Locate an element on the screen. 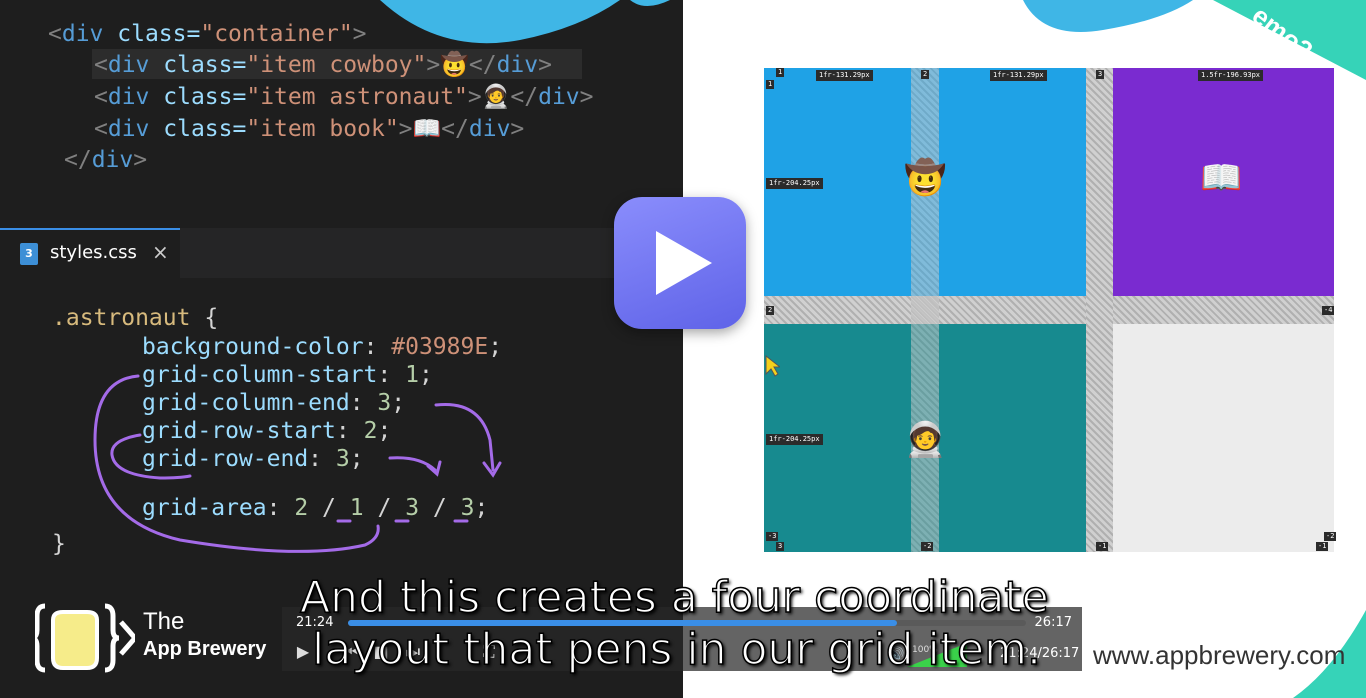 This screenshot has width=1366, height=698. grid-row-gap is located at coordinates (1049, 310).